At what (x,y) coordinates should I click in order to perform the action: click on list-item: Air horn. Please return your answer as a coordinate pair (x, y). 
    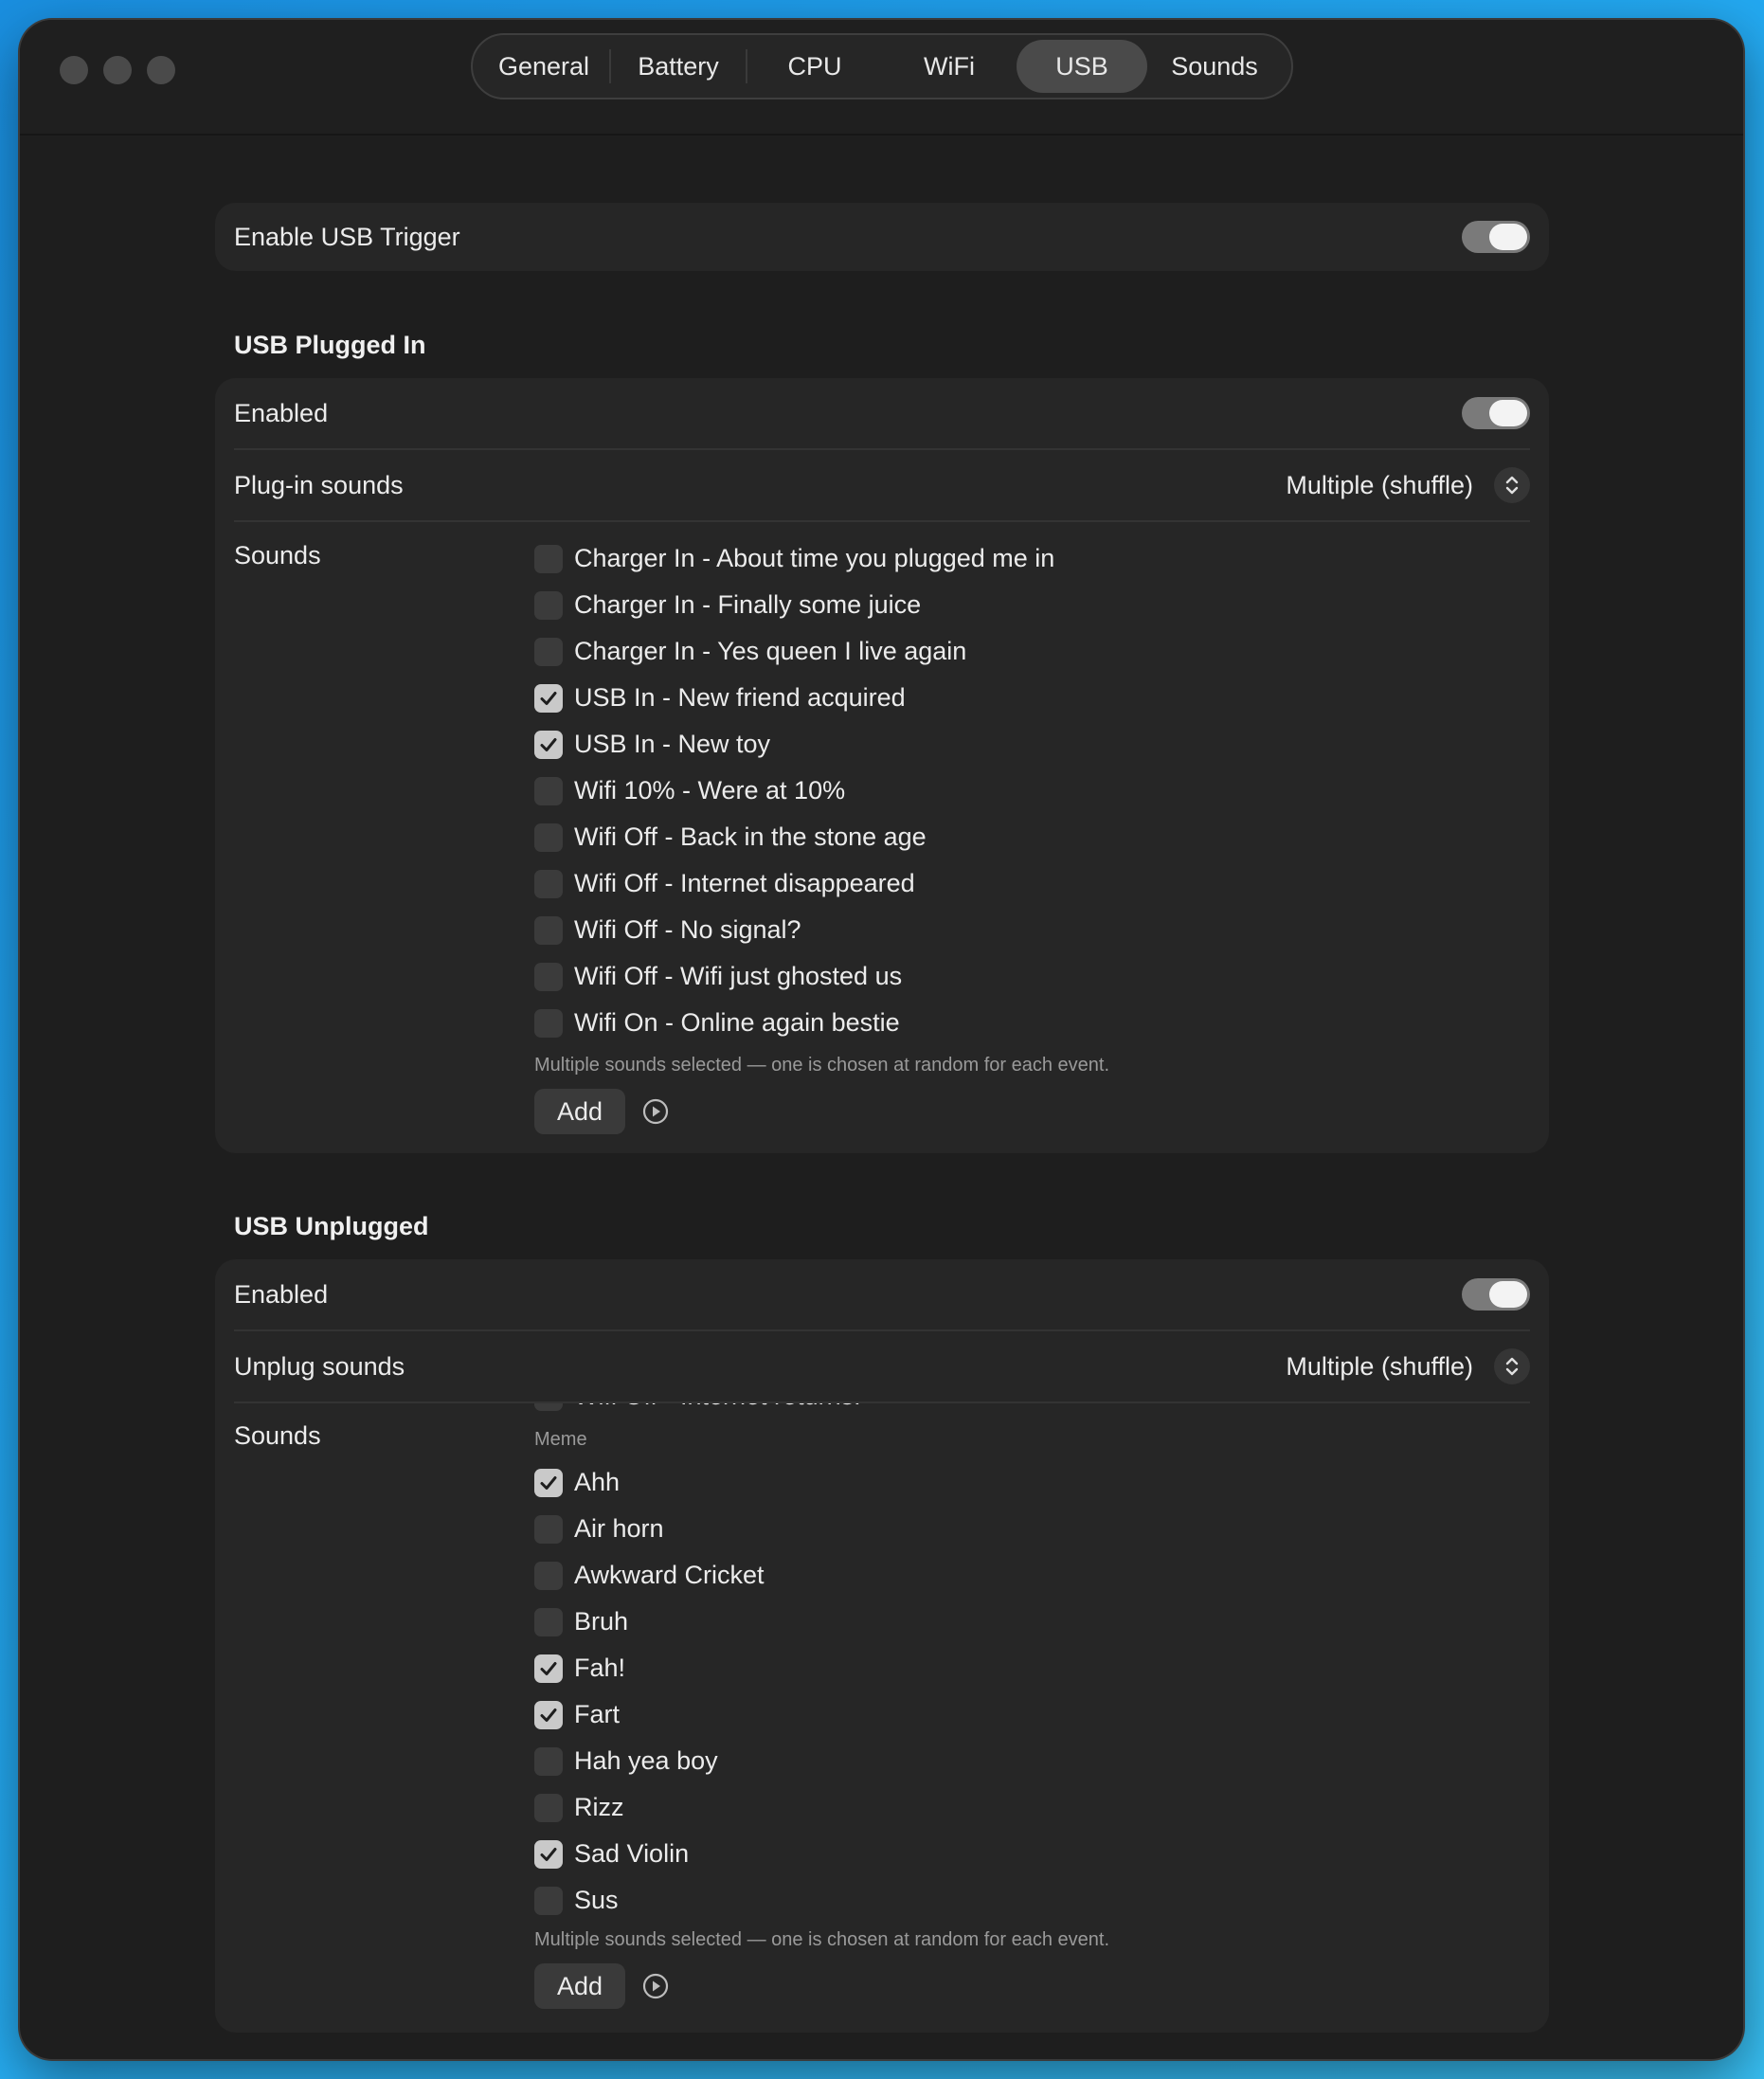
    Looking at the image, I should click on (1032, 1529).